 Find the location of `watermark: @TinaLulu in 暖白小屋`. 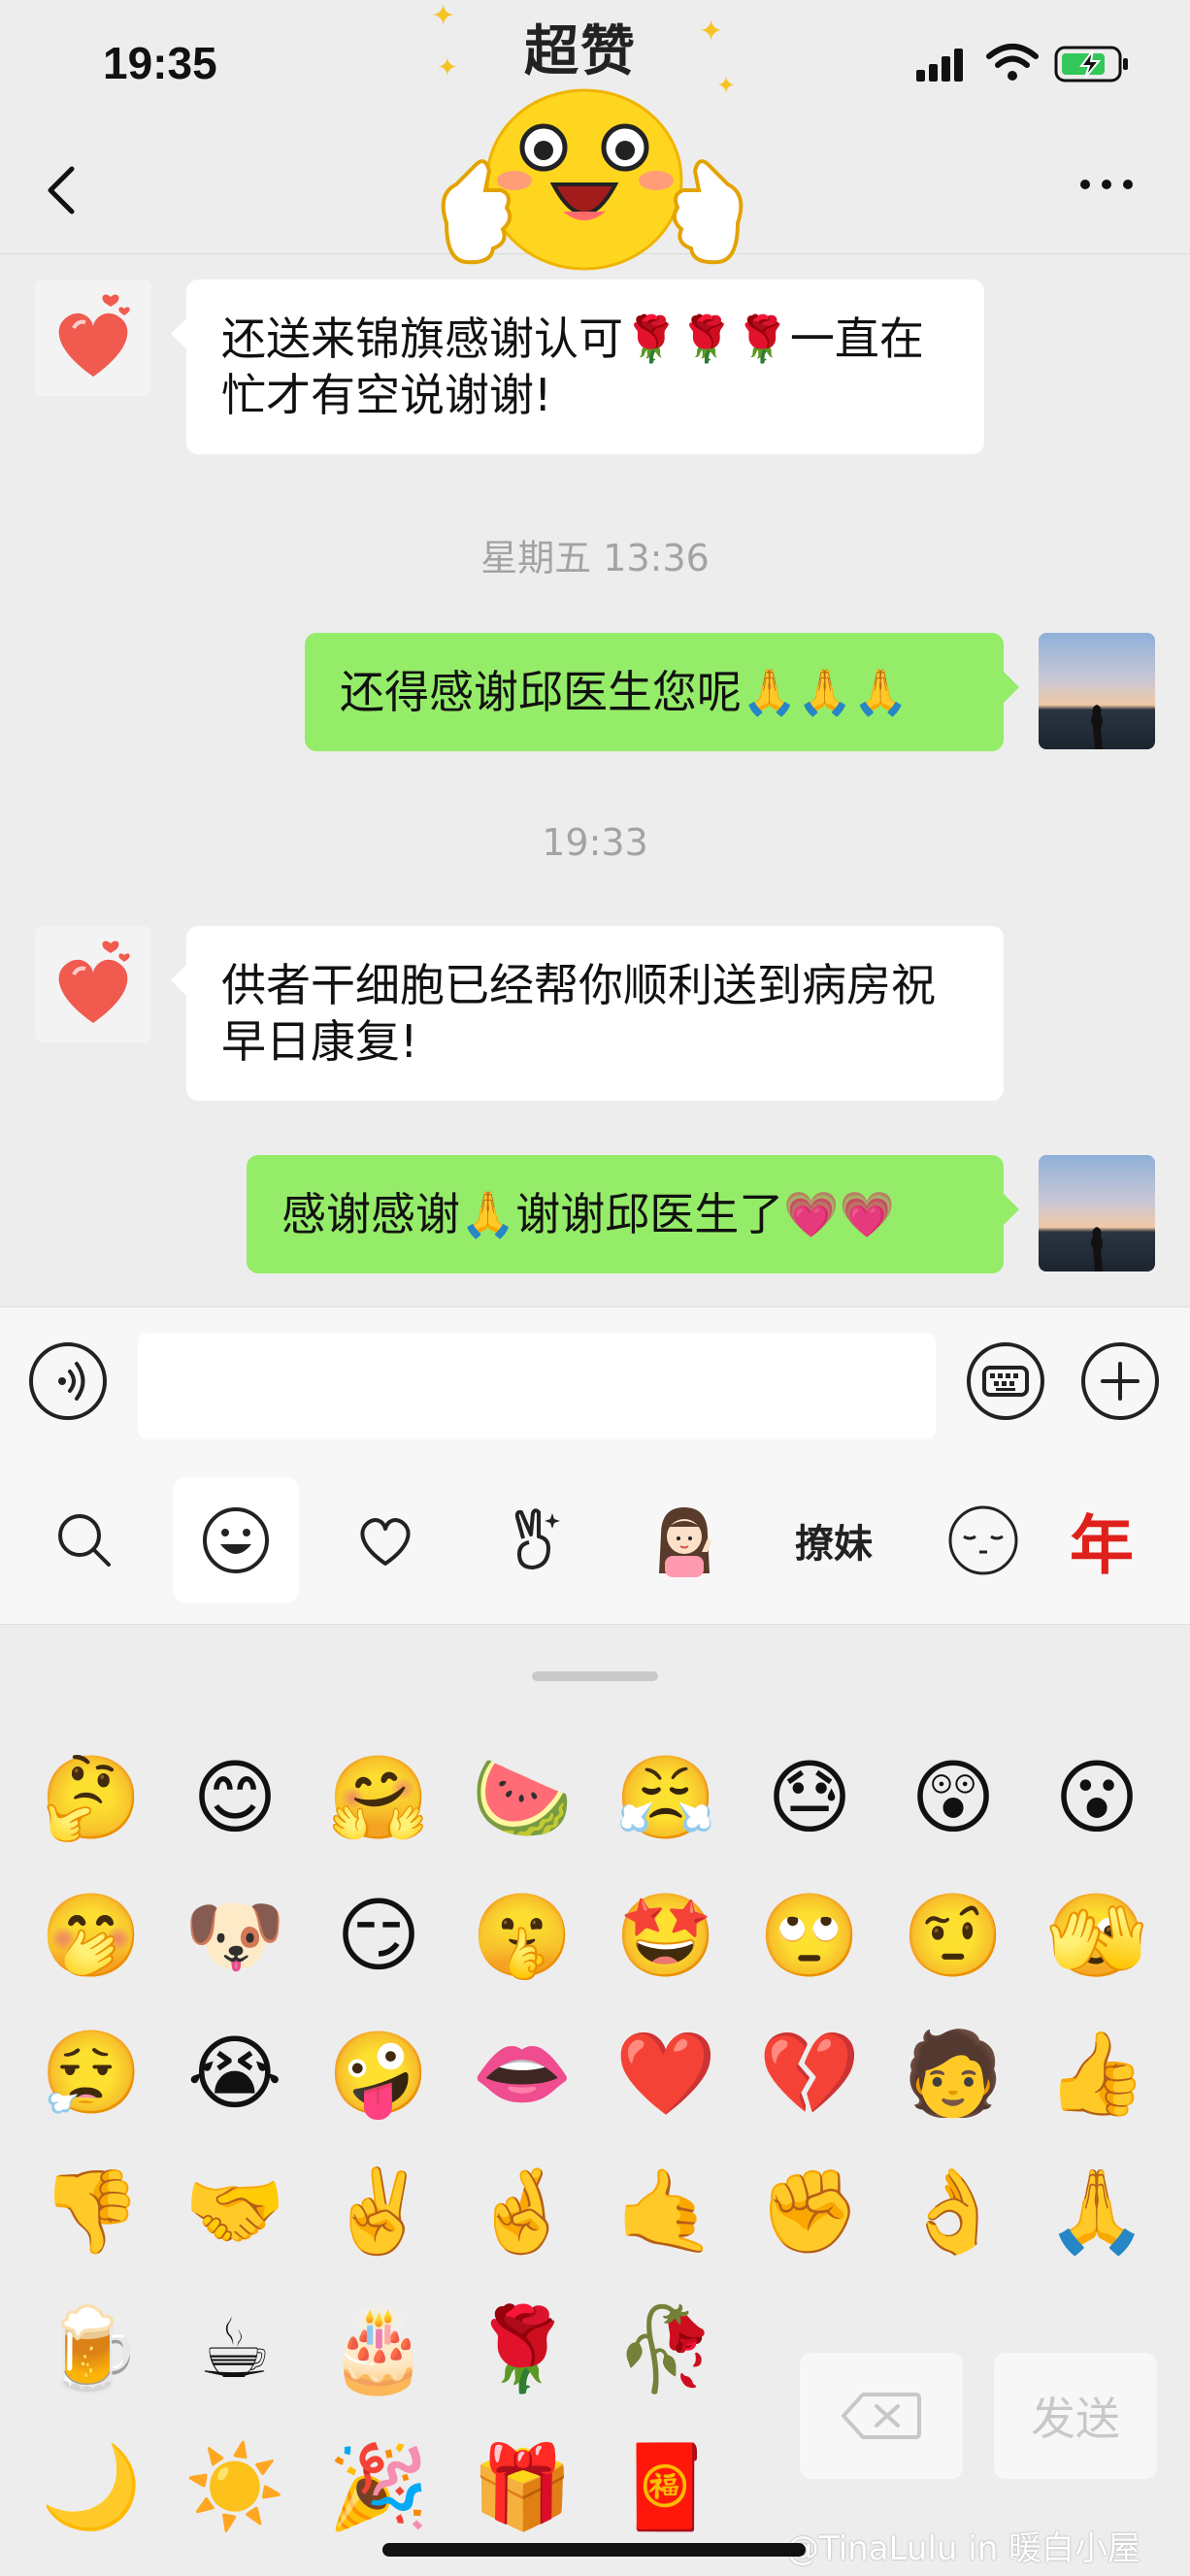

watermark: @TinaLulu in 暖白小屋 is located at coordinates (963, 2548).